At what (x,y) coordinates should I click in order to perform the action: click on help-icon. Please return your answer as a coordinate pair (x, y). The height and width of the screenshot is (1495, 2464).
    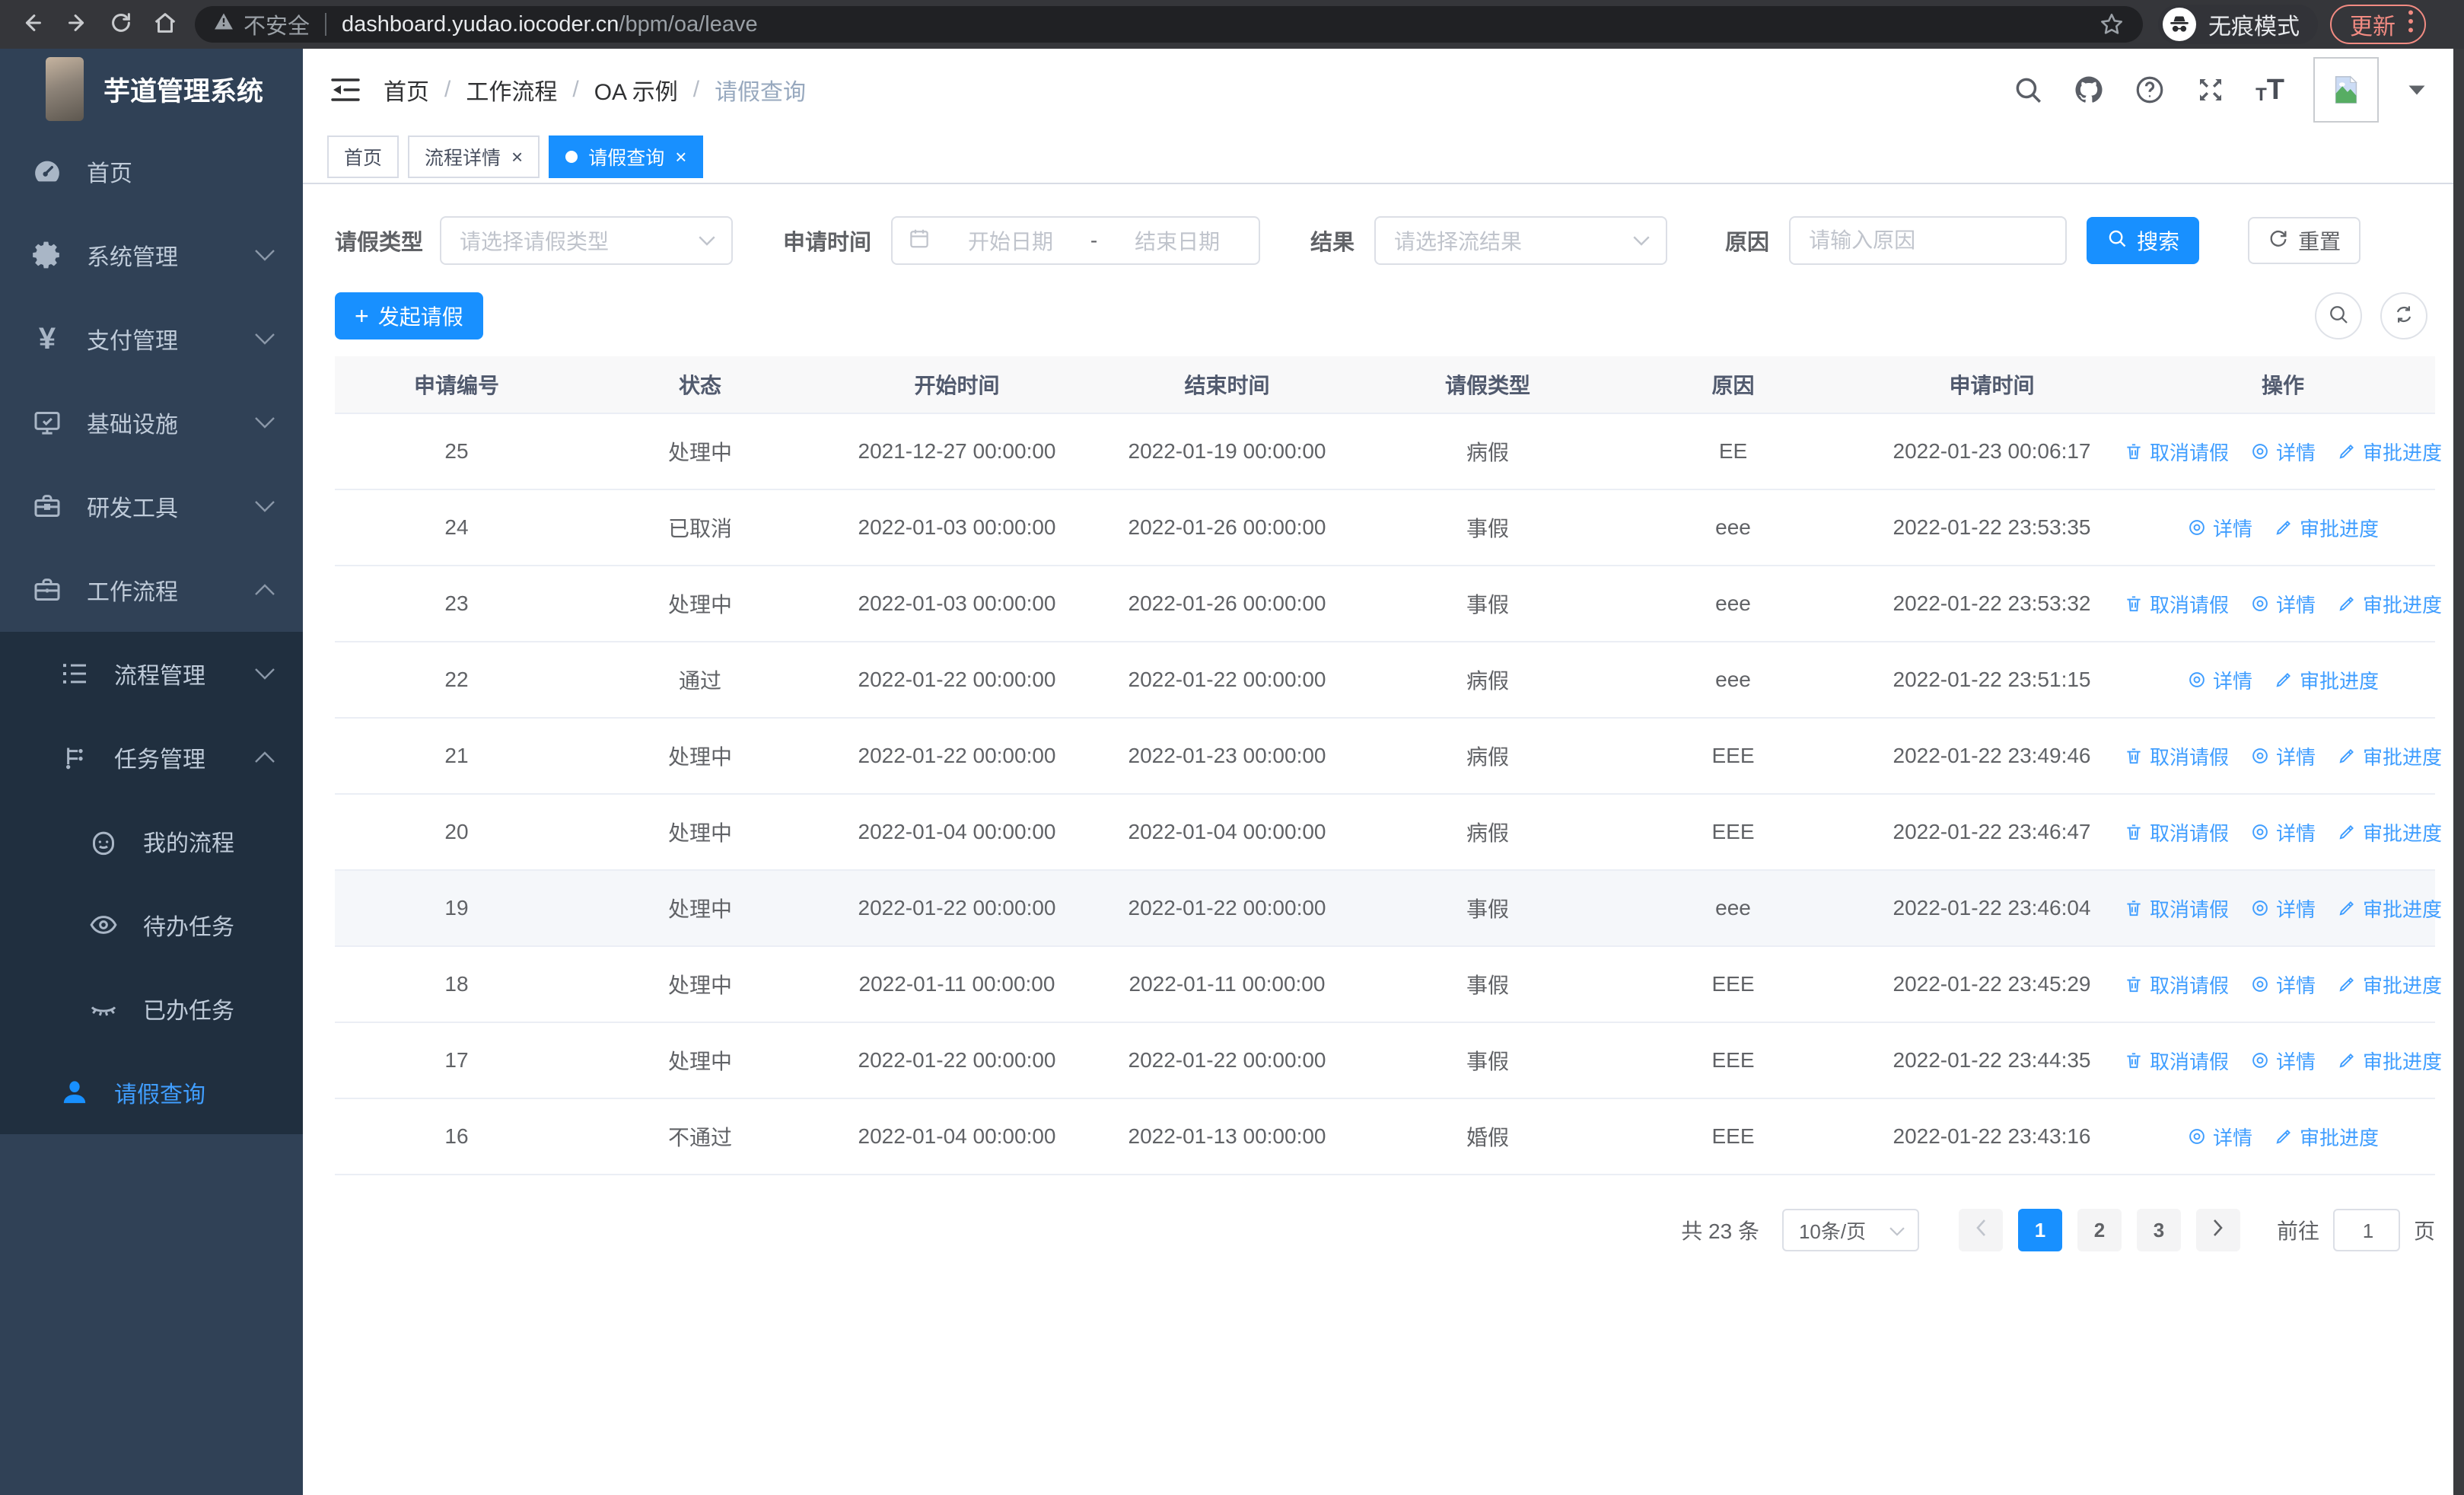
    Looking at the image, I should click on (2150, 90).